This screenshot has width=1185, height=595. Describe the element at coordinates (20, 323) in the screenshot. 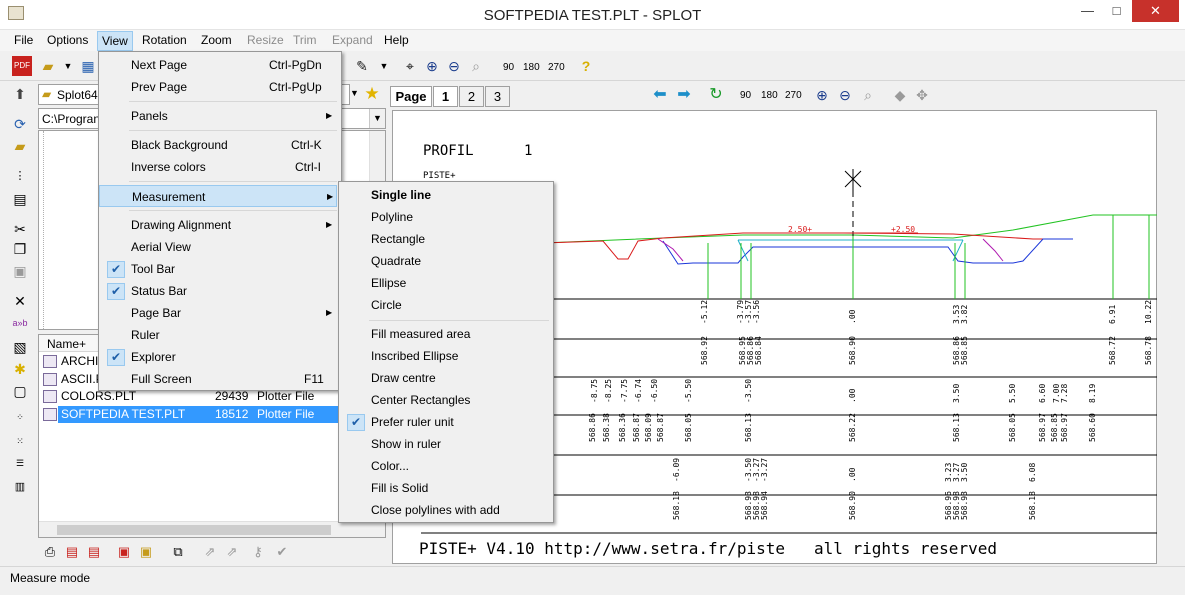

I see `rename-icon: a»b` at that location.